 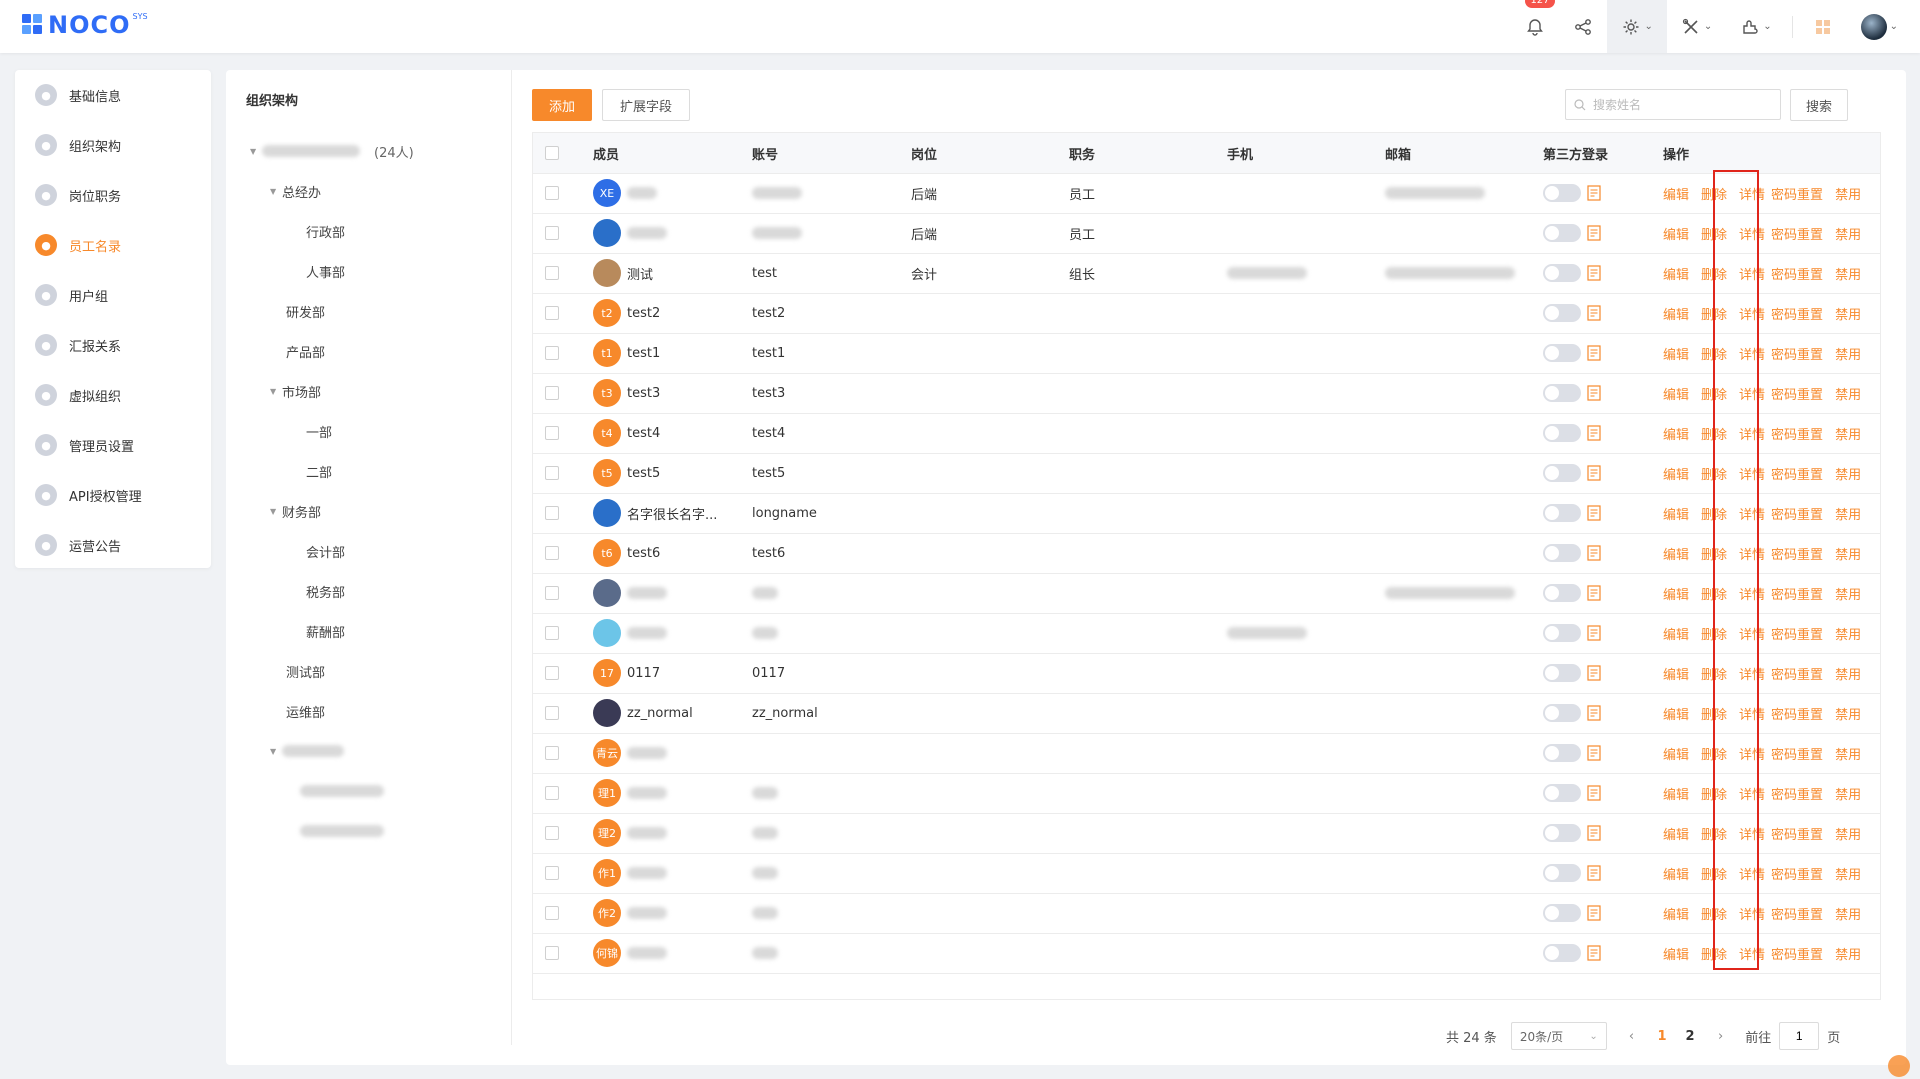 What do you see at coordinates (1899, 1066) in the screenshot?
I see `help-float-icon` at bounding box center [1899, 1066].